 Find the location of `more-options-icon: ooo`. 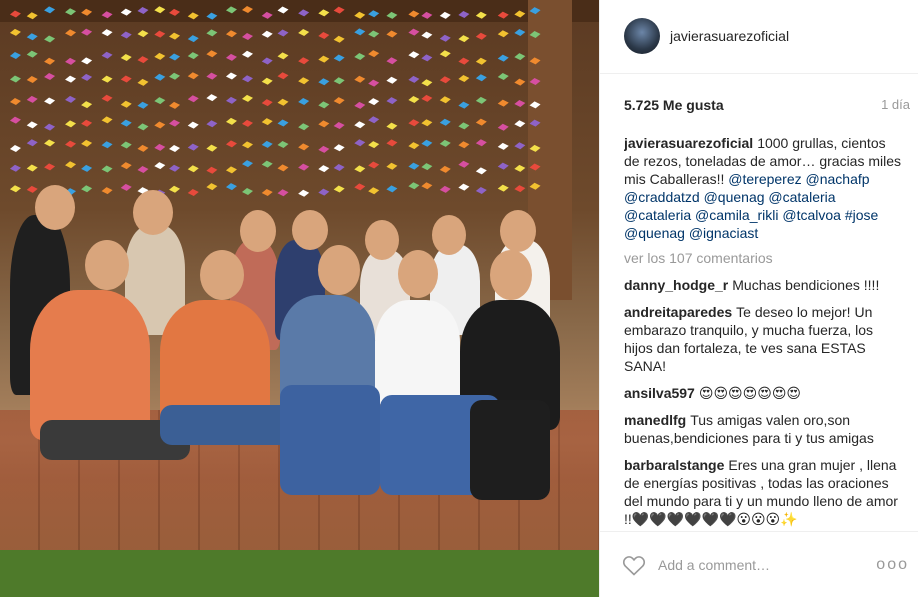

more-options-icon: ooo is located at coordinates (892, 565).